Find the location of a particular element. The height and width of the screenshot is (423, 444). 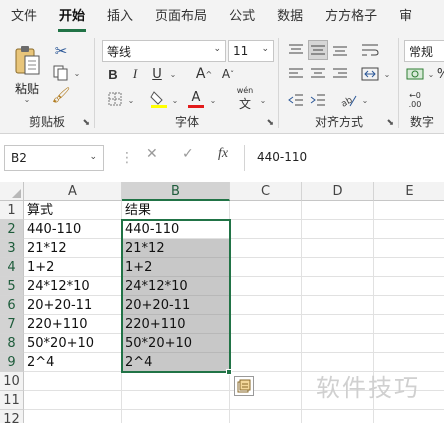

shrink-font-button: Aˇ is located at coordinates (228, 74).